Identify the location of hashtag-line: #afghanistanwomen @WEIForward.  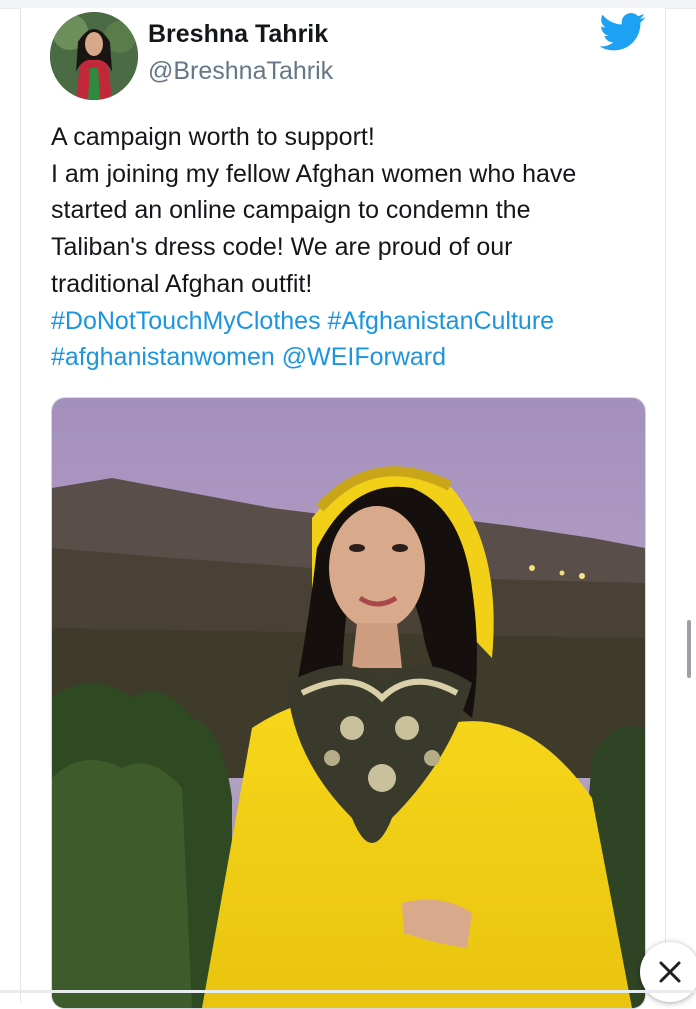
(351, 357).